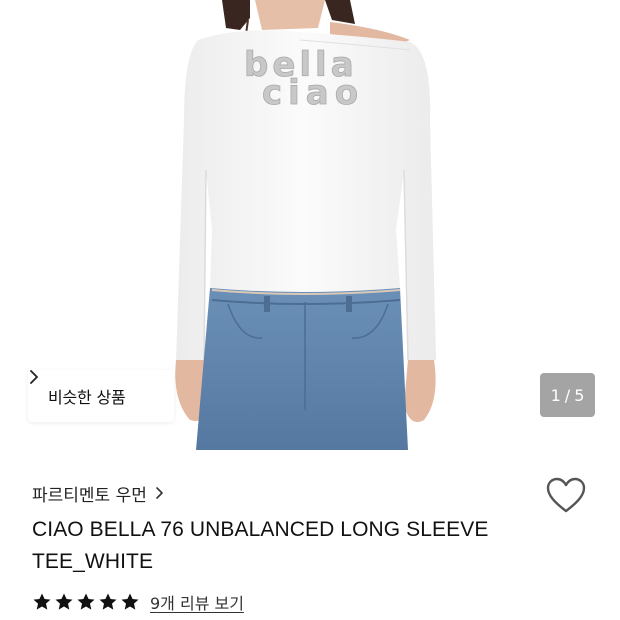 This screenshot has height=620, width=620. What do you see at coordinates (555, 395) in the screenshot?
I see `image-counter-current: 1` at bounding box center [555, 395].